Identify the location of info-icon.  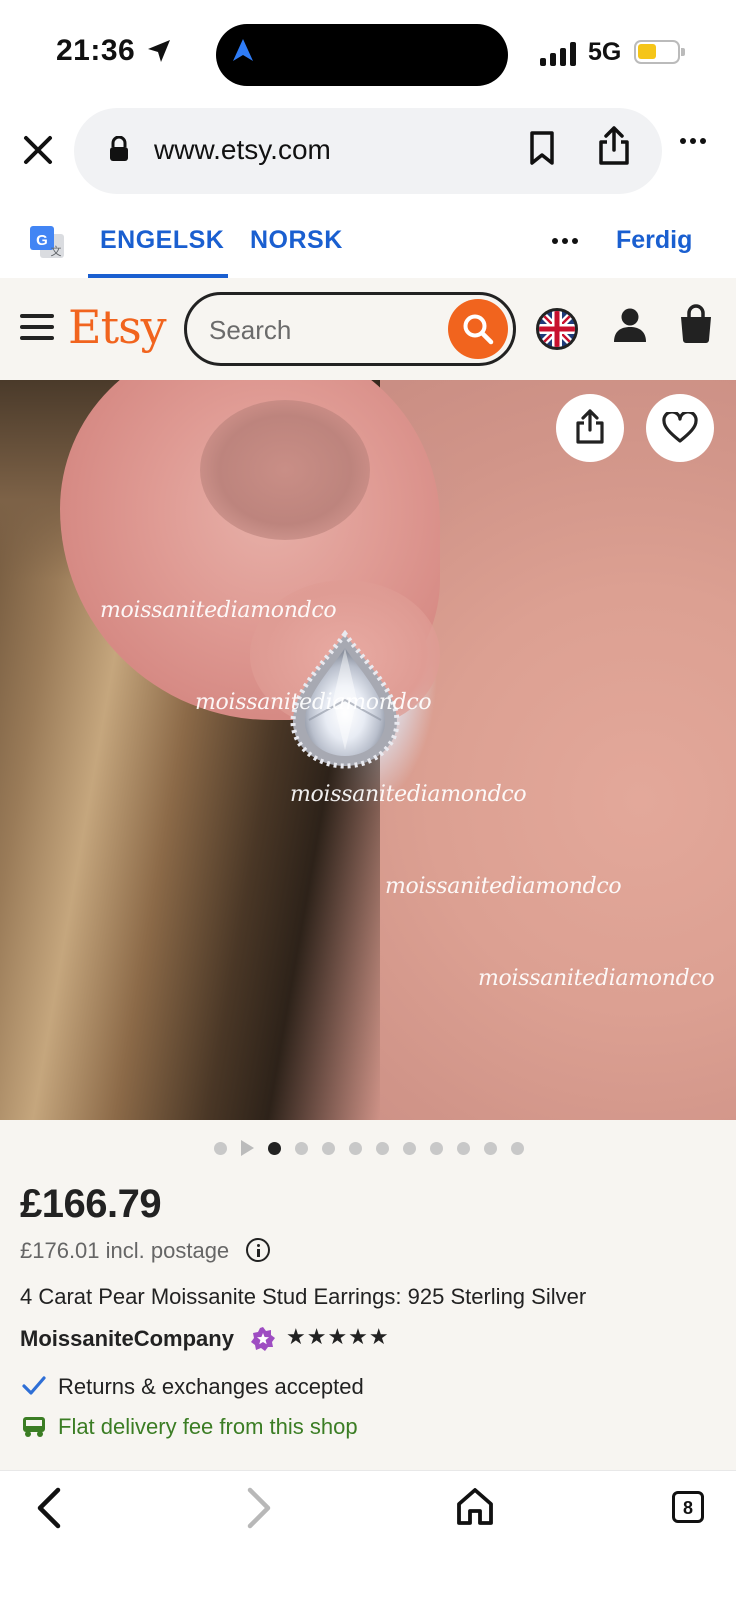
(258, 1250).